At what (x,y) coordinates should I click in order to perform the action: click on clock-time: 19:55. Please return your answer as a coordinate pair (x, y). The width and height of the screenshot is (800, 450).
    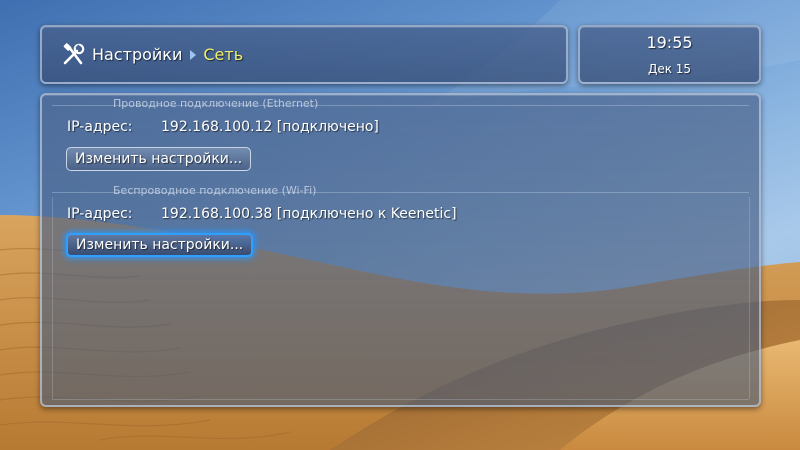
    Looking at the image, I should click on (669, 42).